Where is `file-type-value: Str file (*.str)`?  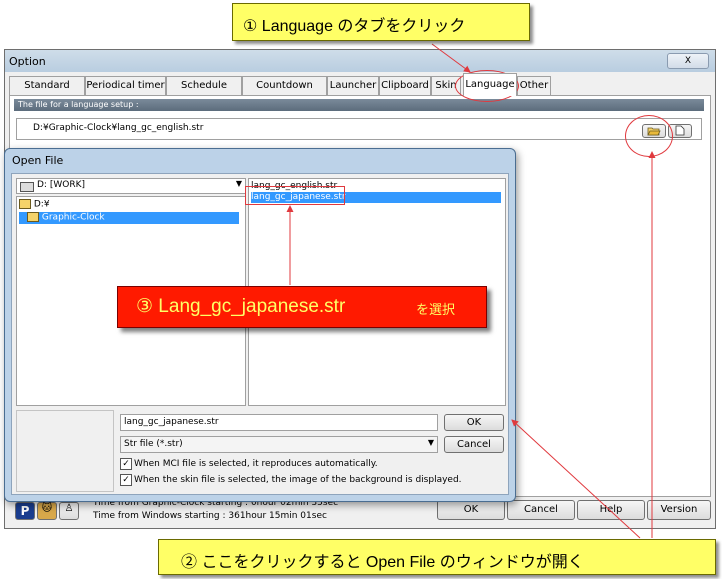
file-type-value: Str file (*.str) is located at coordinates (153, 444).